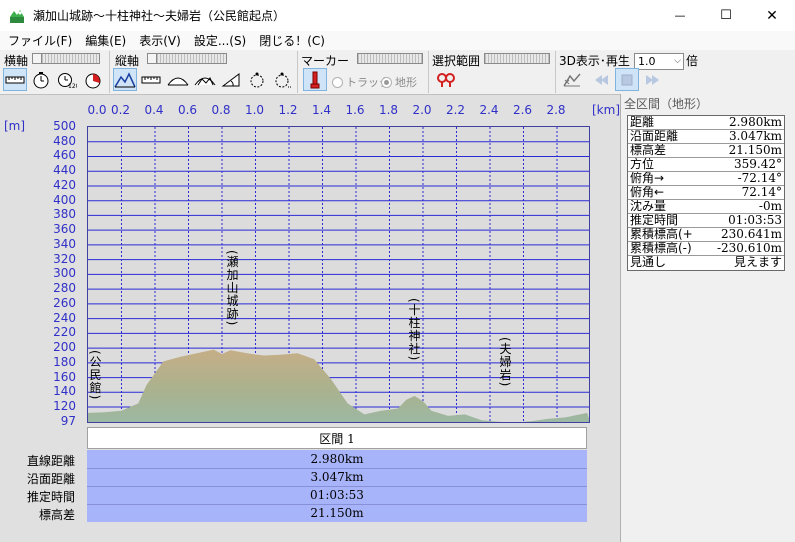  Describe the element at coordinates (64, 347) in the screenshot. I see `y-tick-label: 200` at that location.